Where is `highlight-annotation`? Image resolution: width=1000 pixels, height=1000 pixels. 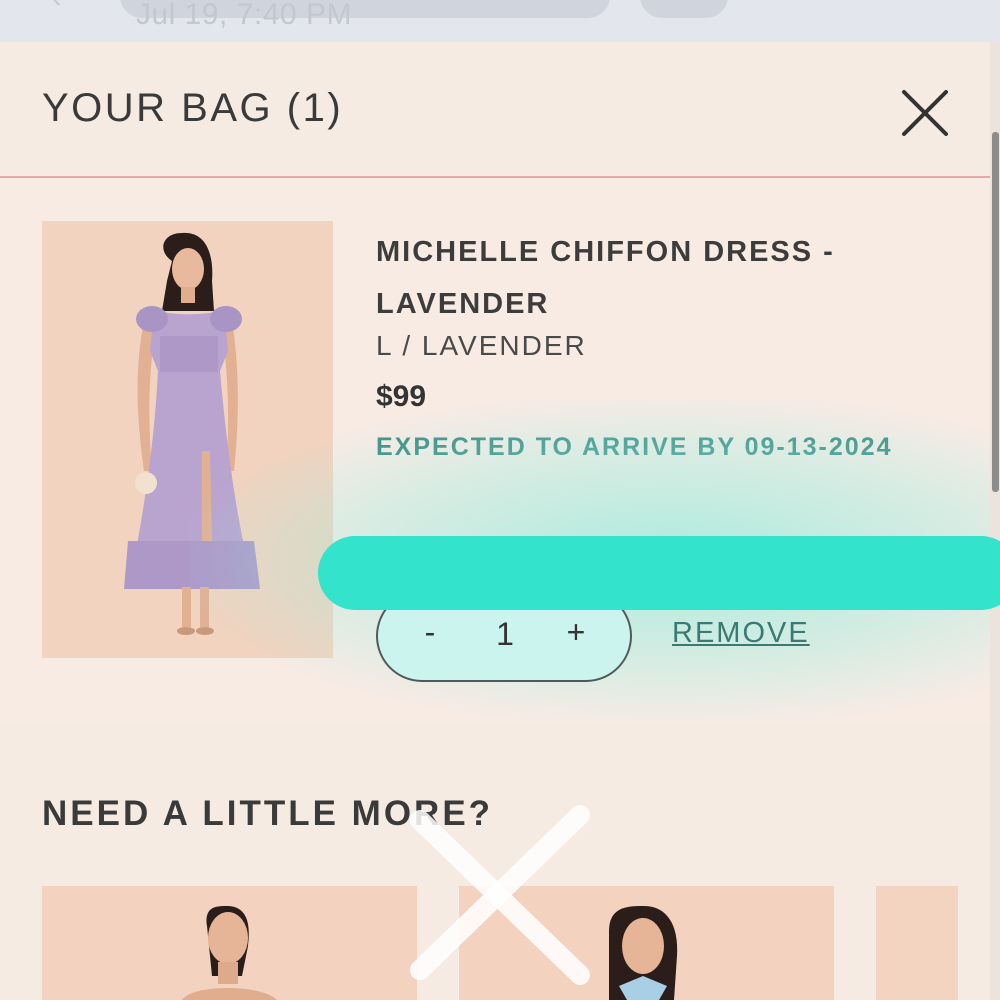
highlight-annotation is located at coordinates (659, 573).